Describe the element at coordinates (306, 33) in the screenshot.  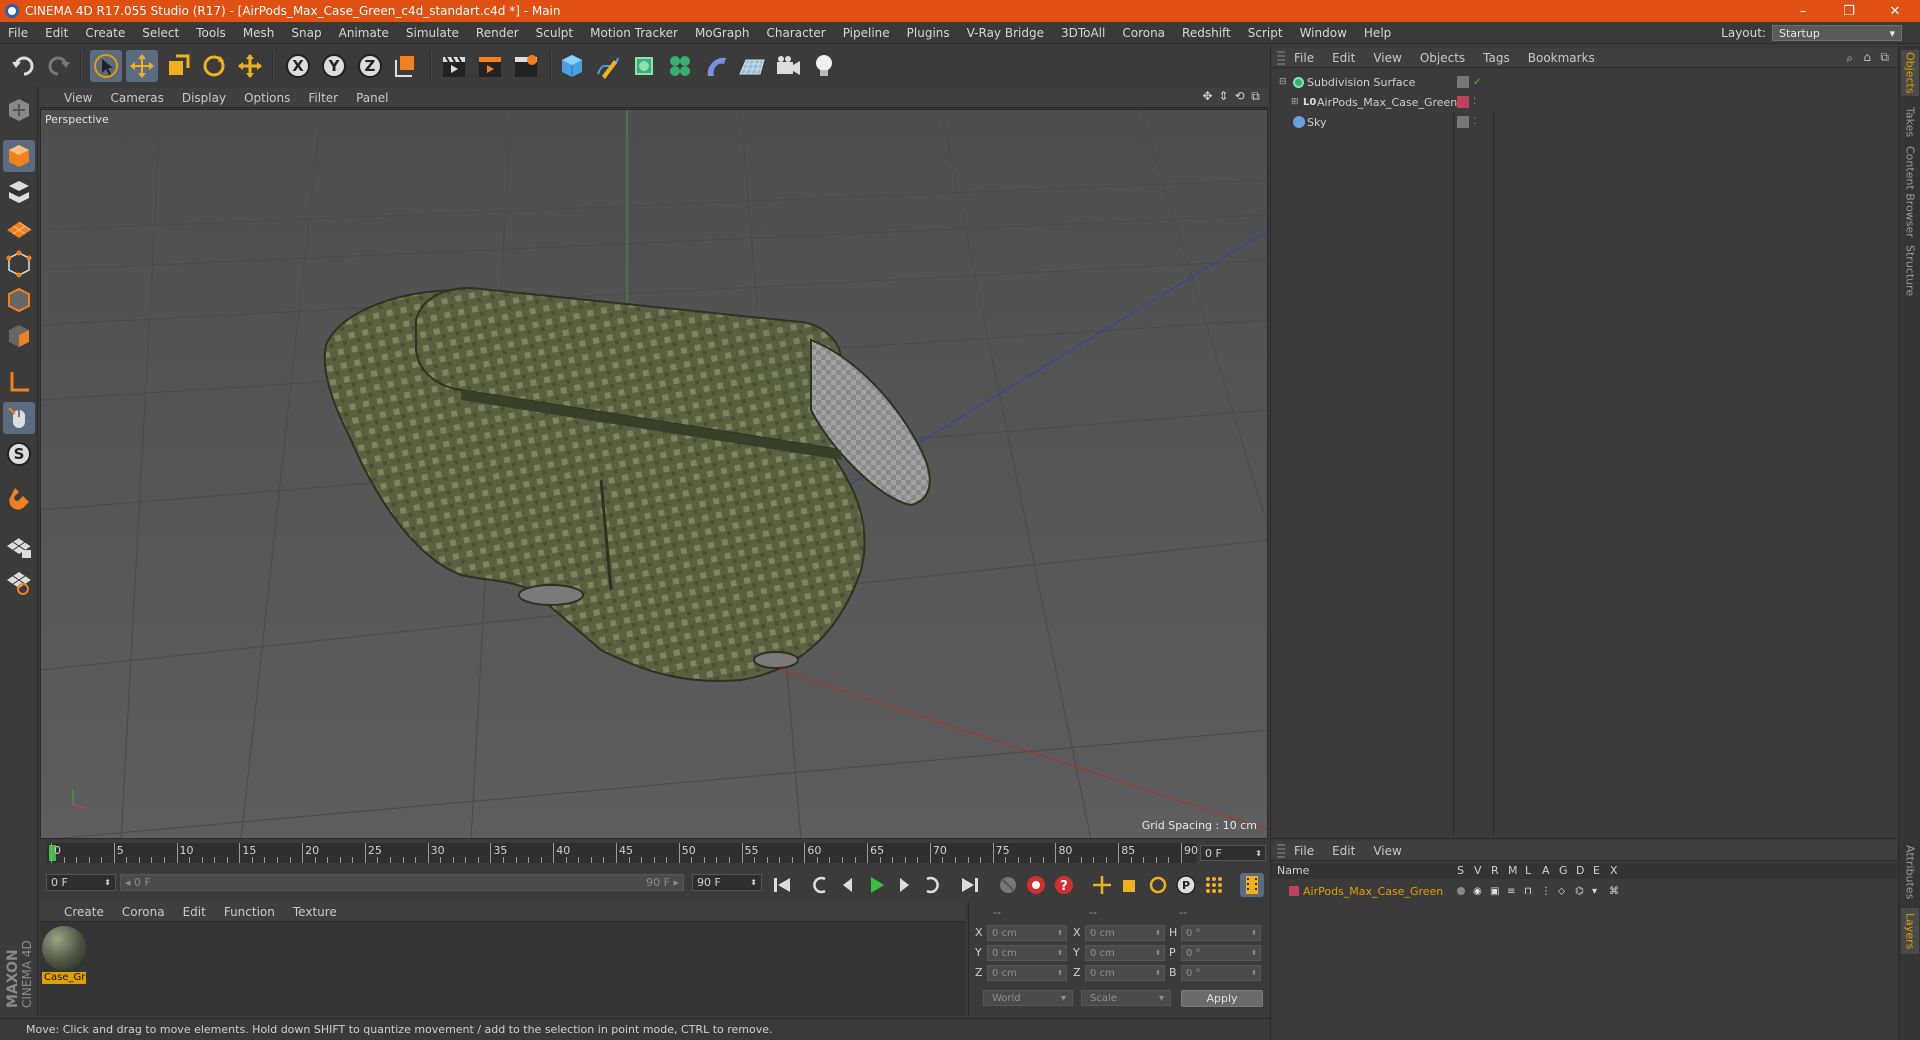
I see `menu-snap: Snap` at that location.